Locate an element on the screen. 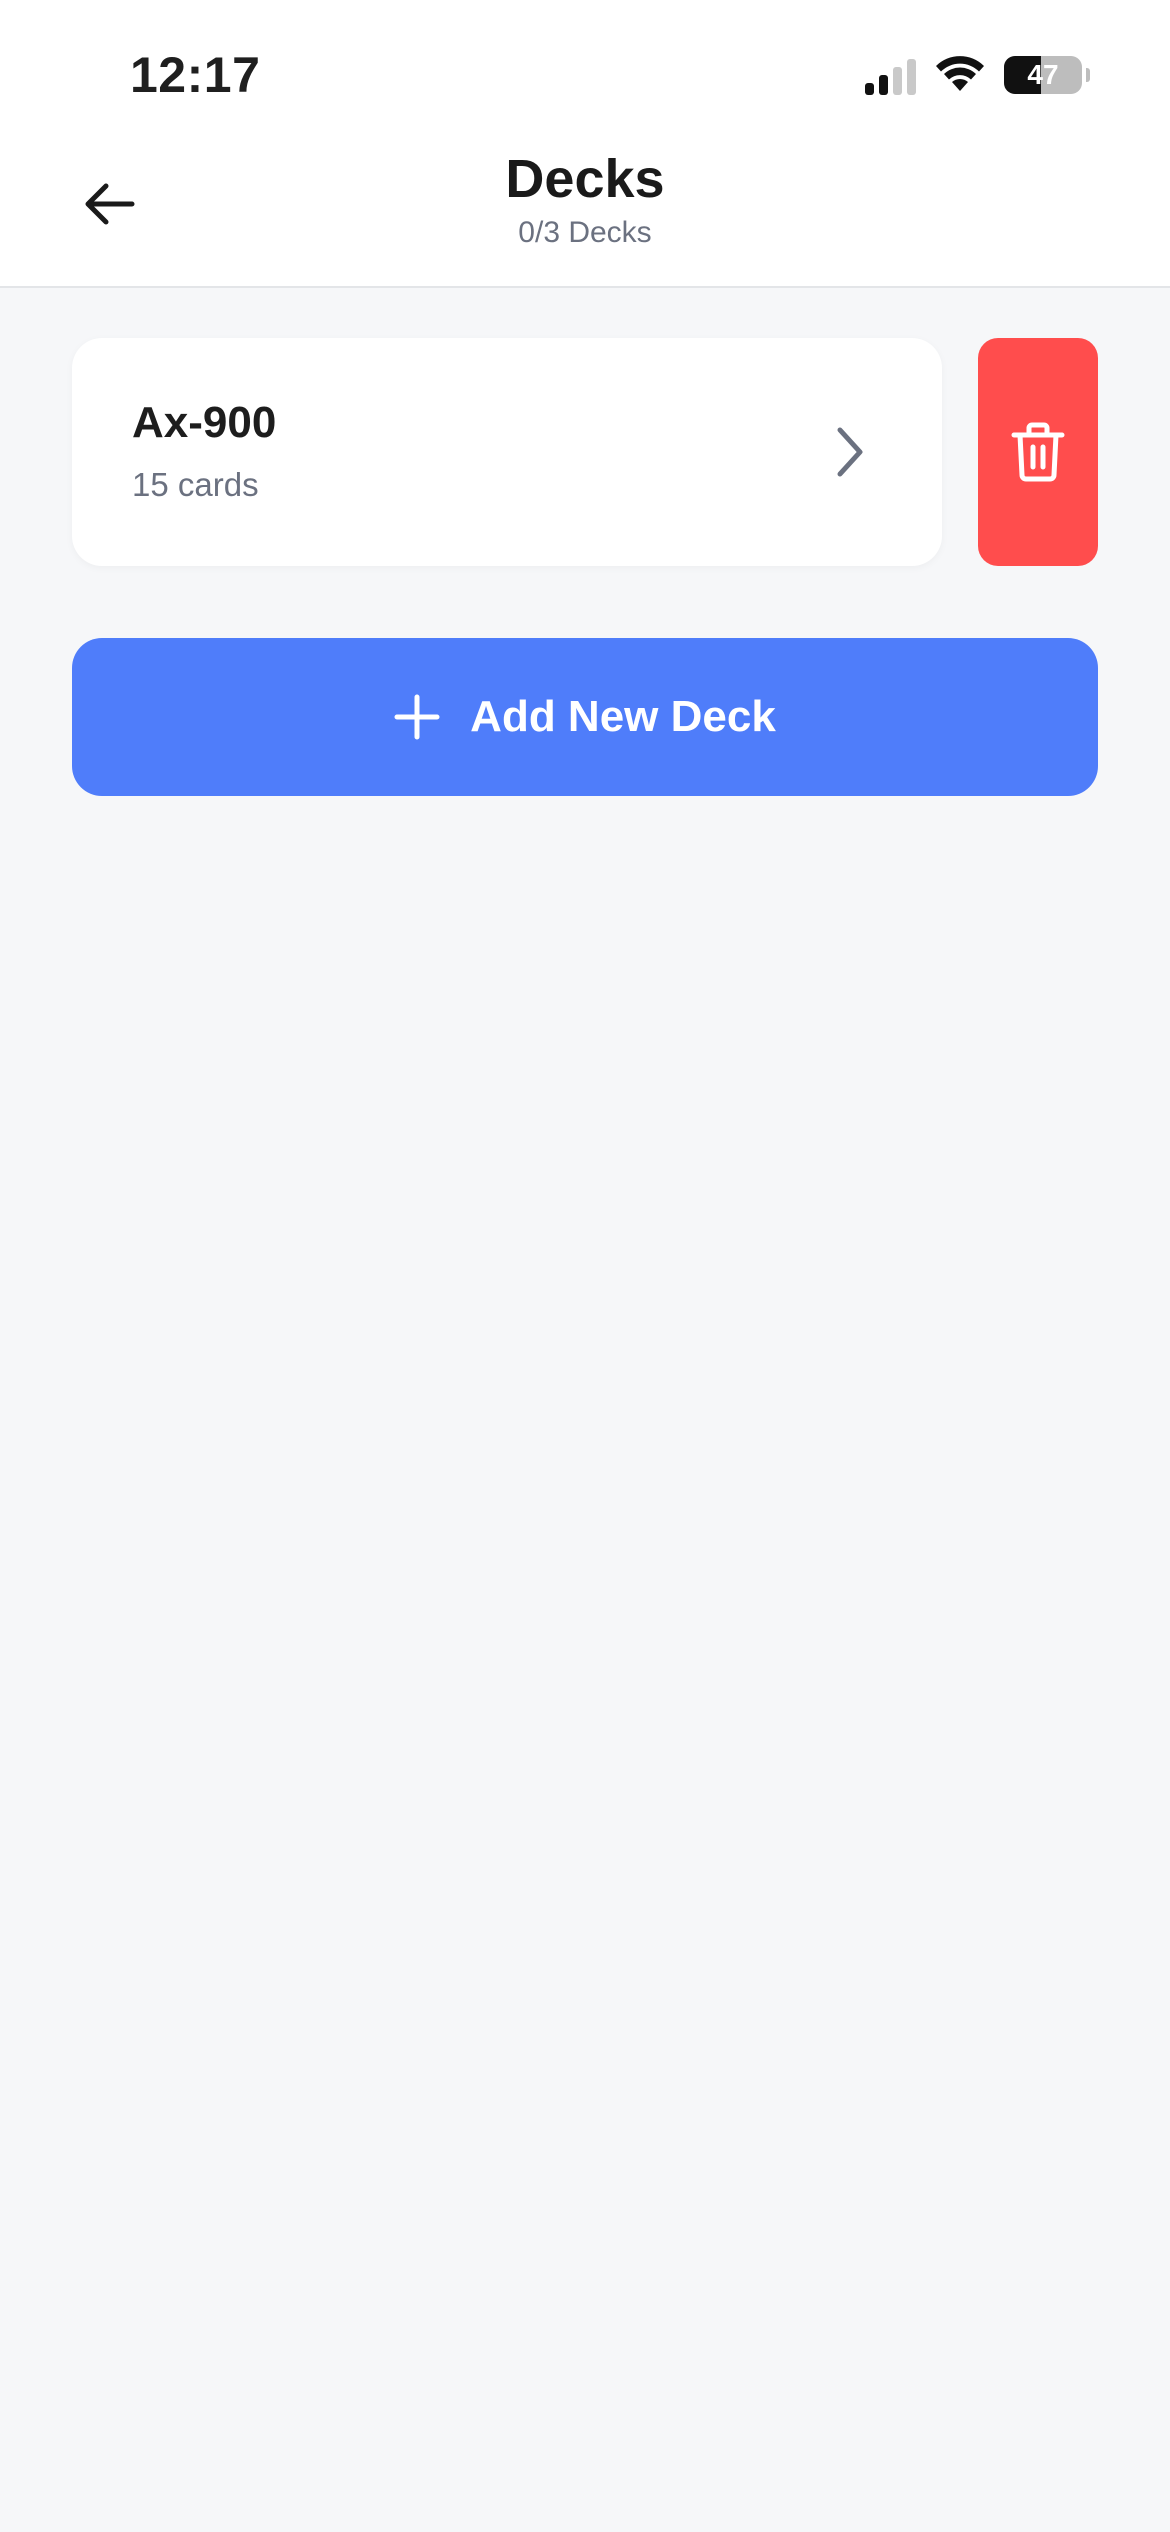  deck-row: Ax-900 15 cards is located at coordinates (585, 452).